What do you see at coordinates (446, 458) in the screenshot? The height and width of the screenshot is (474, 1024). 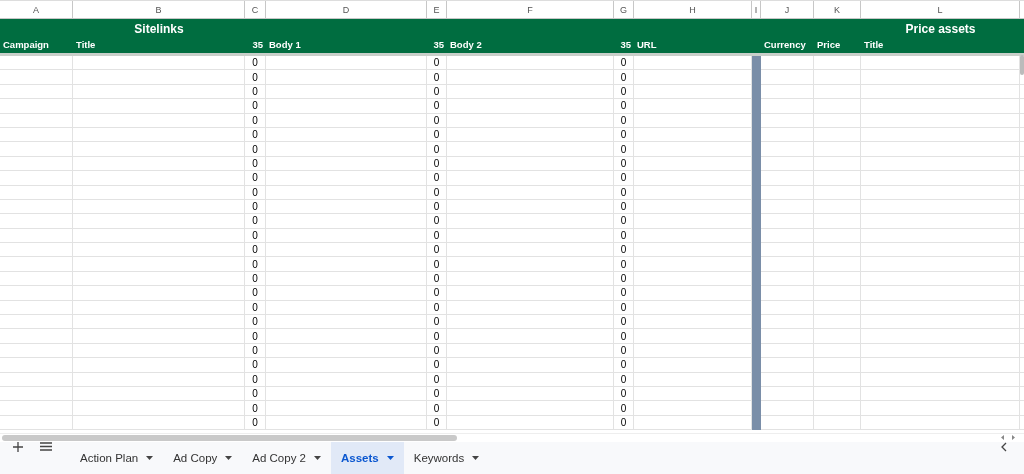 I see `sheet-tab: Keywords` at bounding box center [446, 458].